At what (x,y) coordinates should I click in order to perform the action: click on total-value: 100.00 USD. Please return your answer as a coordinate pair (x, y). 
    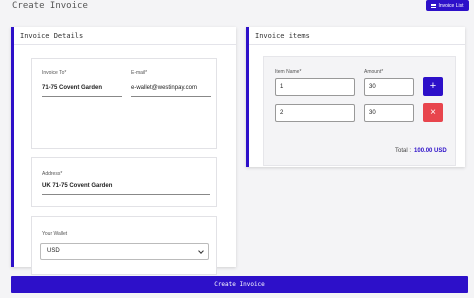
    Looking at the image, I should click on (430, 151).